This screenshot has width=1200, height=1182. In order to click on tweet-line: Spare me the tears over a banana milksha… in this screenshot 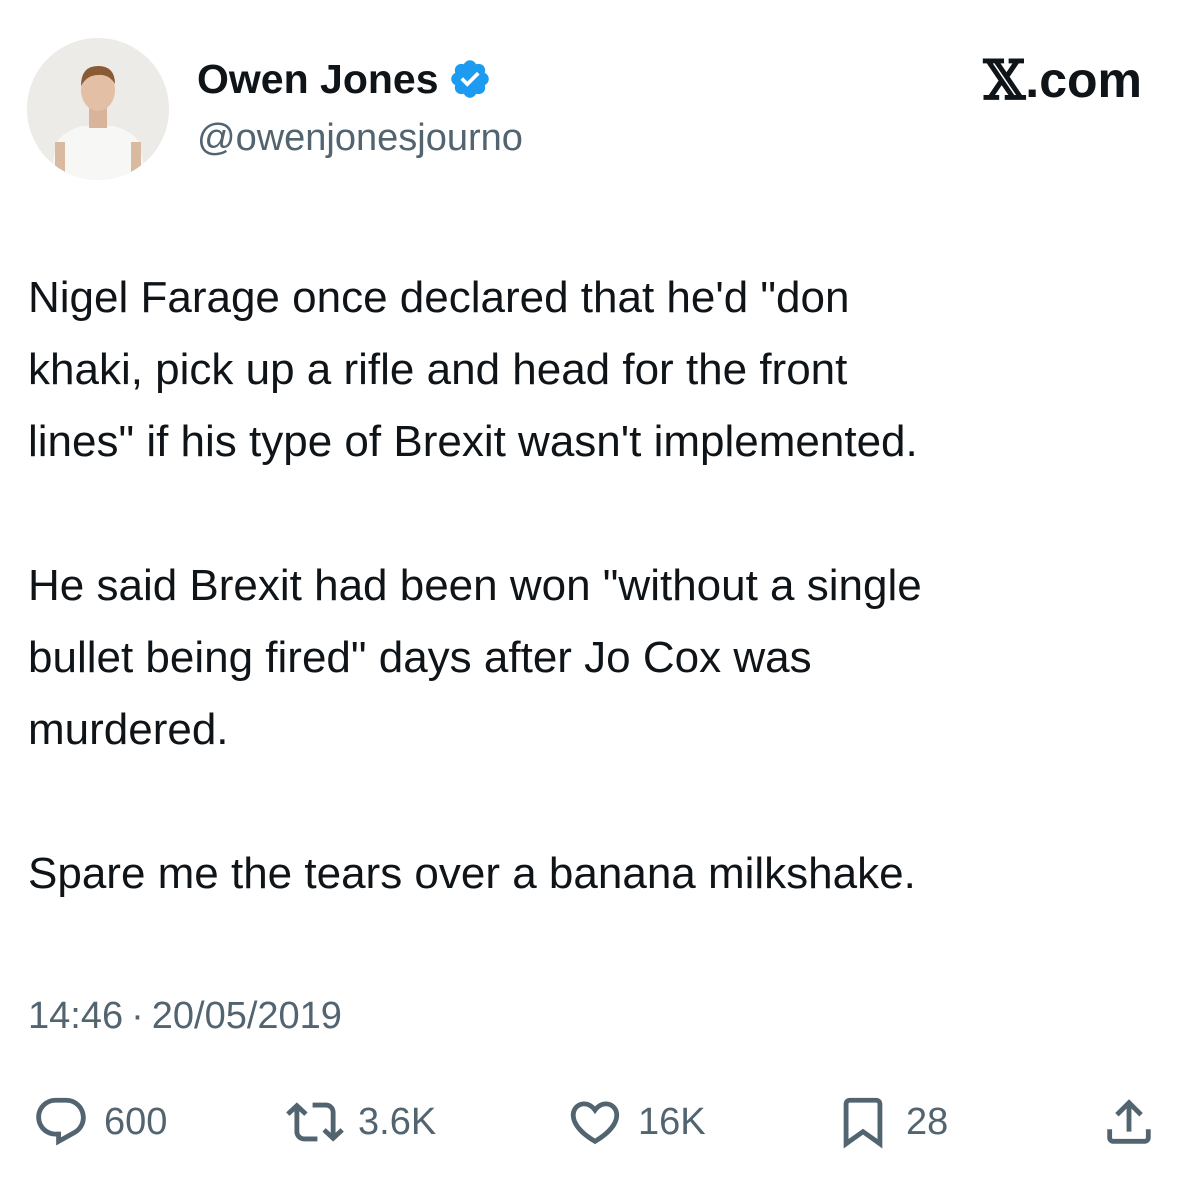, I will do `click(472, 873)`.